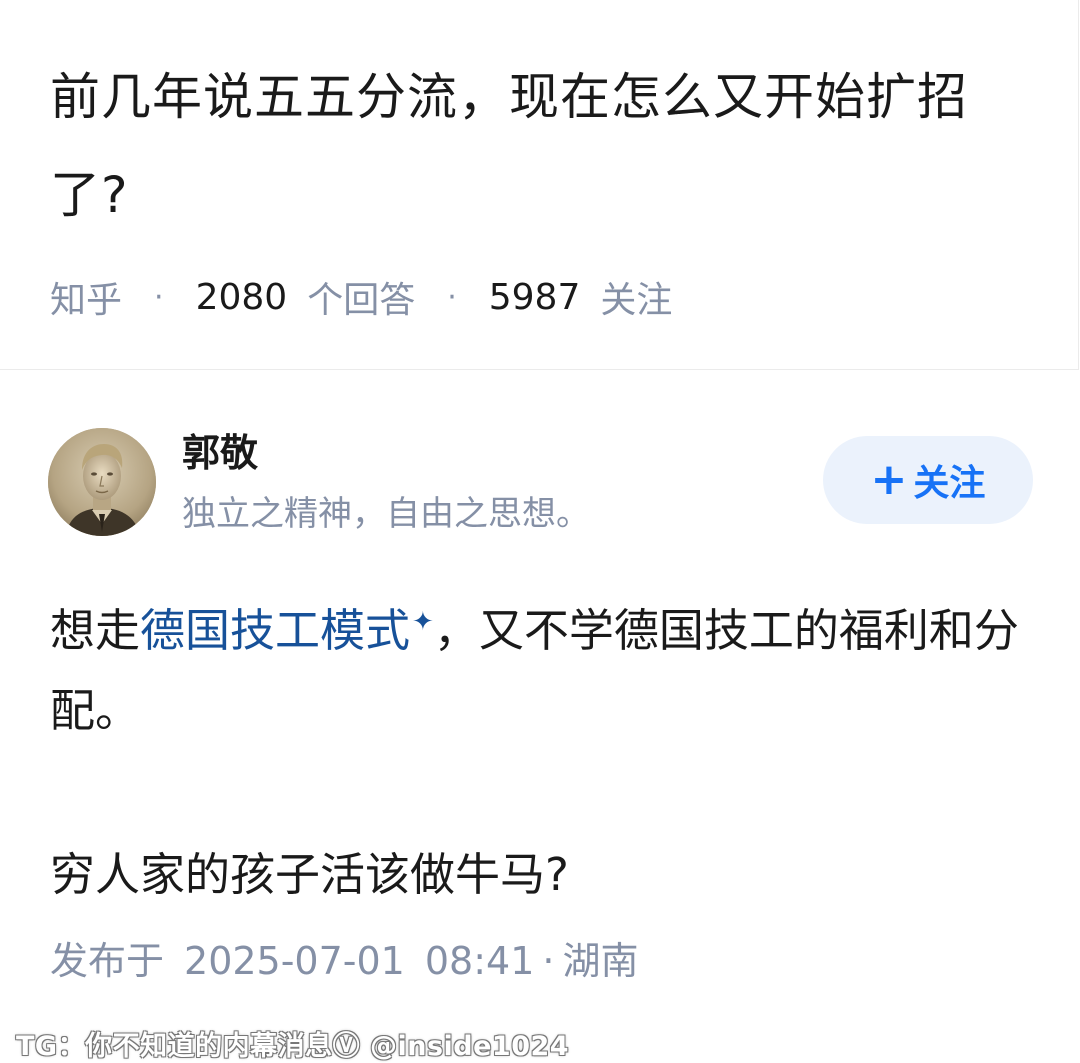 The image size is (1080, 1063). What do you see at coordinates (600, 961) in the screenshot?
I see `publish-location: 湖南` at bounding box center [600, 961].